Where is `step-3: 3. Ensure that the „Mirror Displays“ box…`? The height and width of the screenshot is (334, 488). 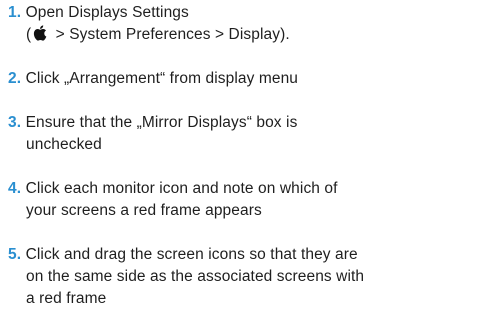 step-3: 3. Ensure that the „Mirror Displays“ box… is located at coordinates (246, 134).